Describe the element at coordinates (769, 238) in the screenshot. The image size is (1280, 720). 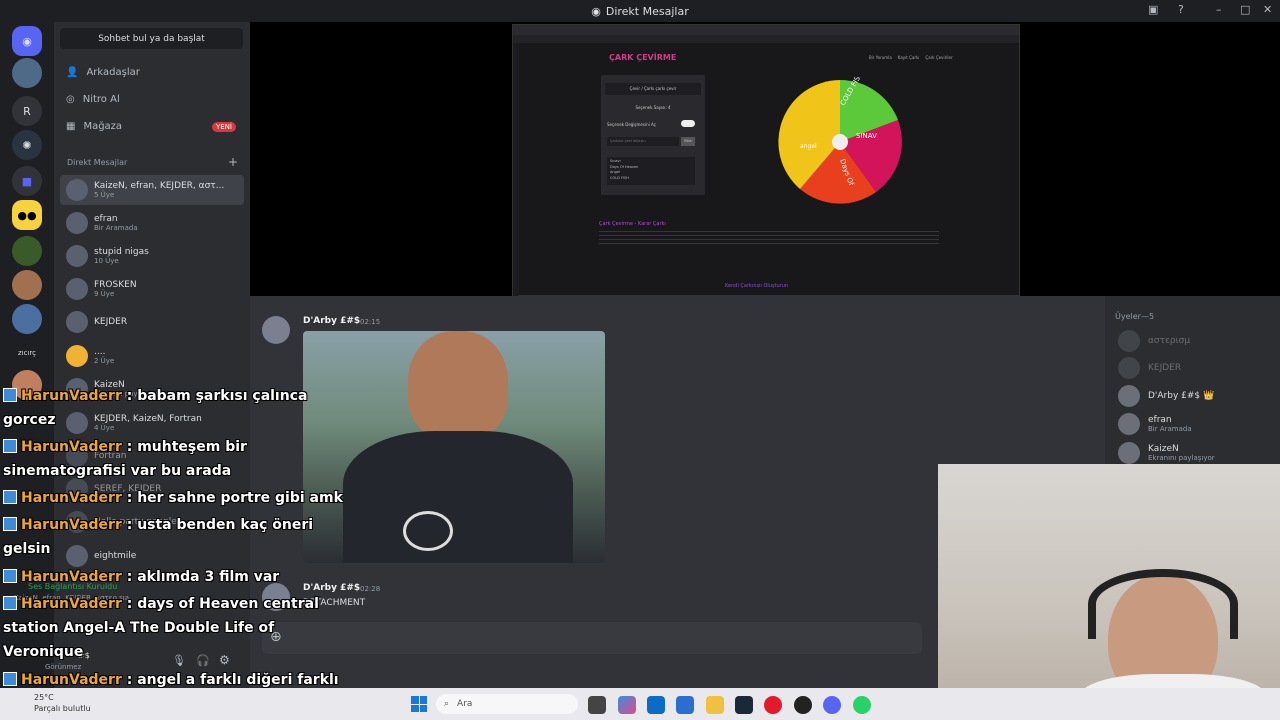
I see `section-body-text` at that location.